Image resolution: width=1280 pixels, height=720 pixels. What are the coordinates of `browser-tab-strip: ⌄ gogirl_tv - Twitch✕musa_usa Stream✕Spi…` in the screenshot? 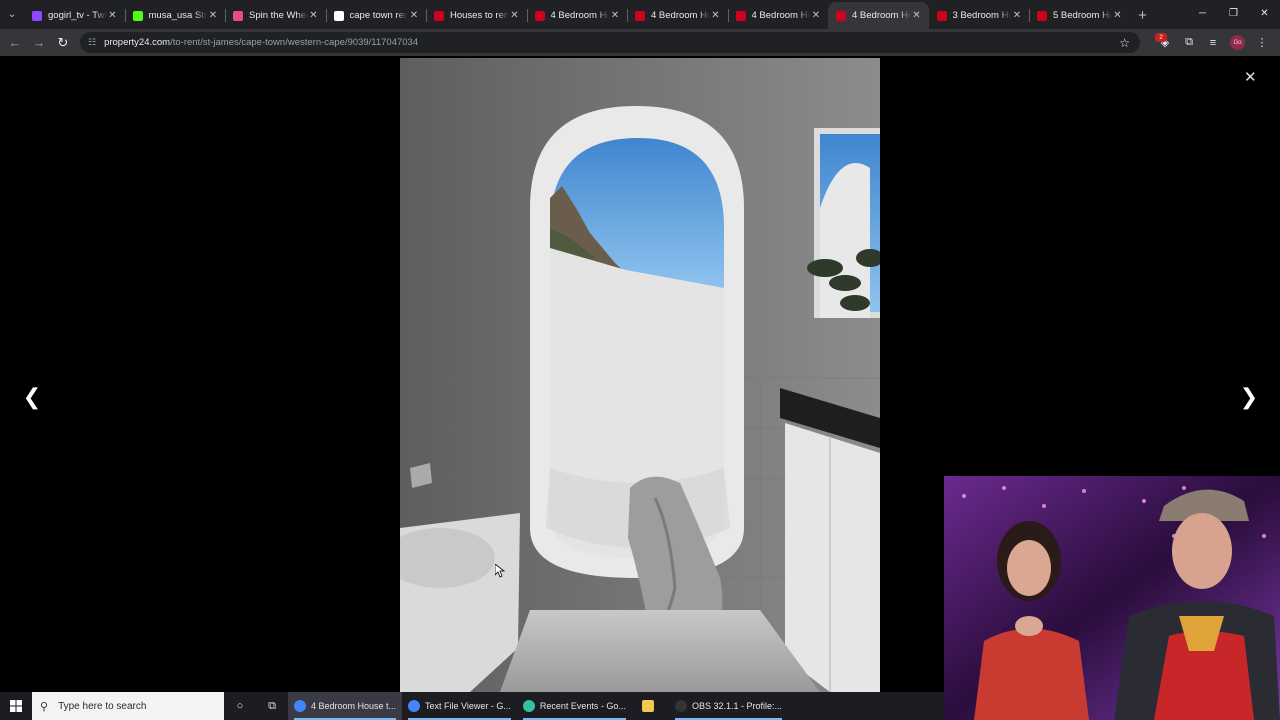 It's located at (640, 14).